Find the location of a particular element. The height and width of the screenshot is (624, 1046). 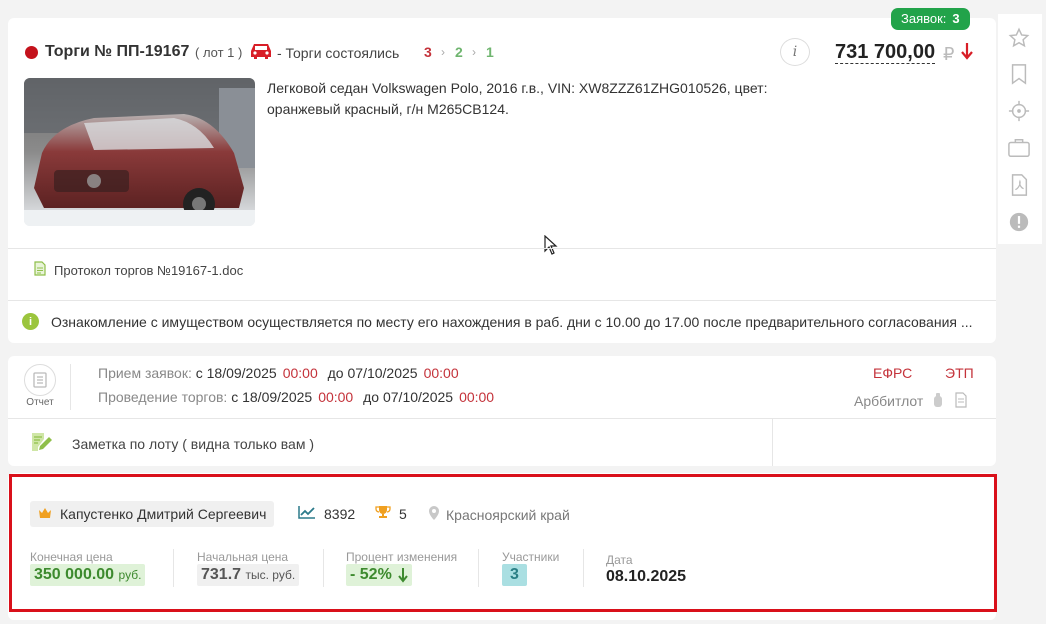

report-label: Отчет is located at coordinates (40, 402).